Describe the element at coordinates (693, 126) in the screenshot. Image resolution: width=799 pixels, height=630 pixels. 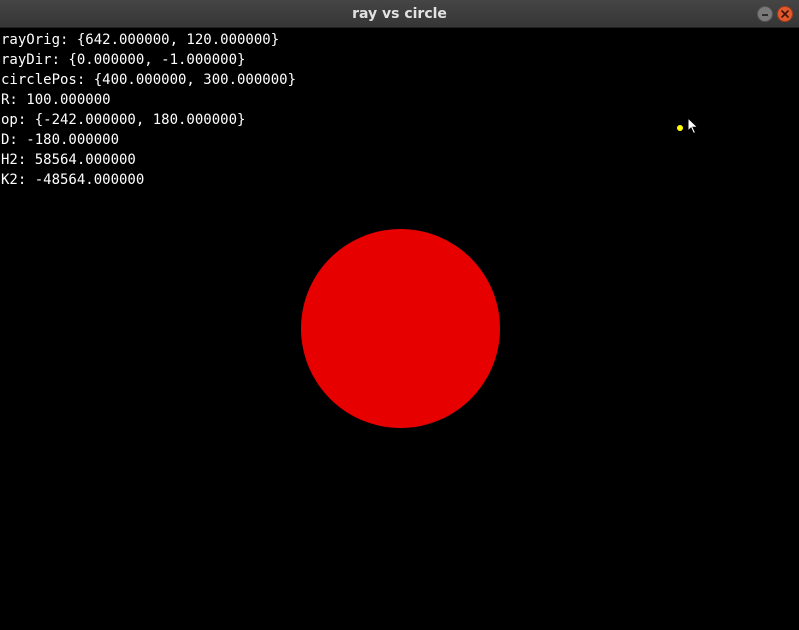
I see `mouse-cursor-icon` at that location.